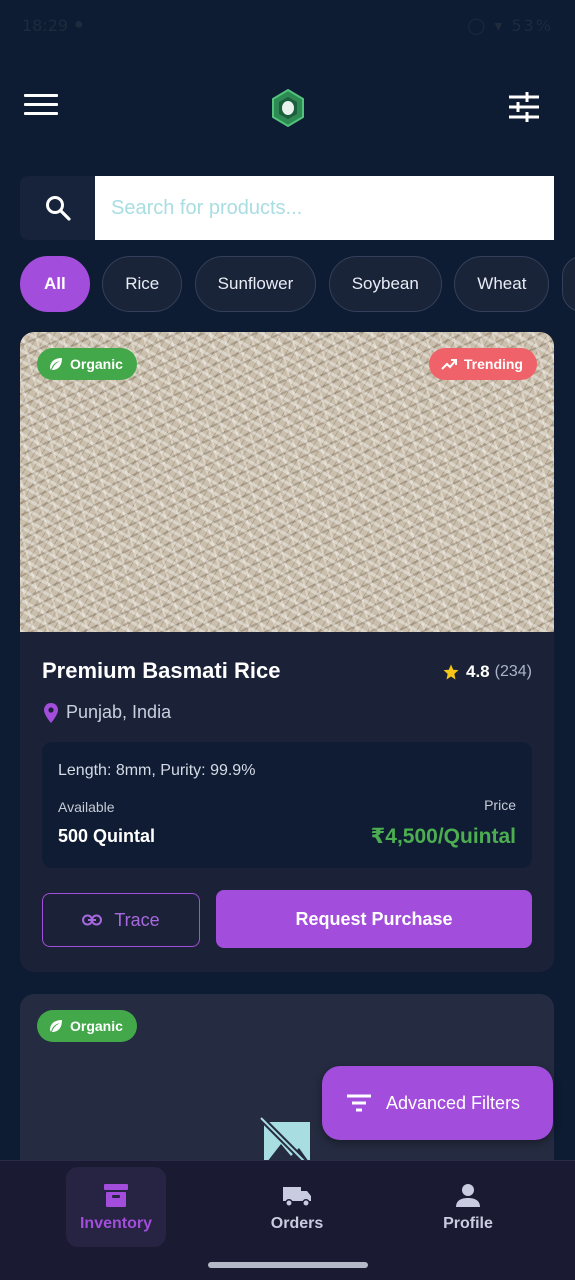 The height and width of the screenshot is (1280, 575). What do you see at coordinates (107, 836) in the screenshot?
I see `available-value: 500 Quintal` at bounding box center [107, 836].